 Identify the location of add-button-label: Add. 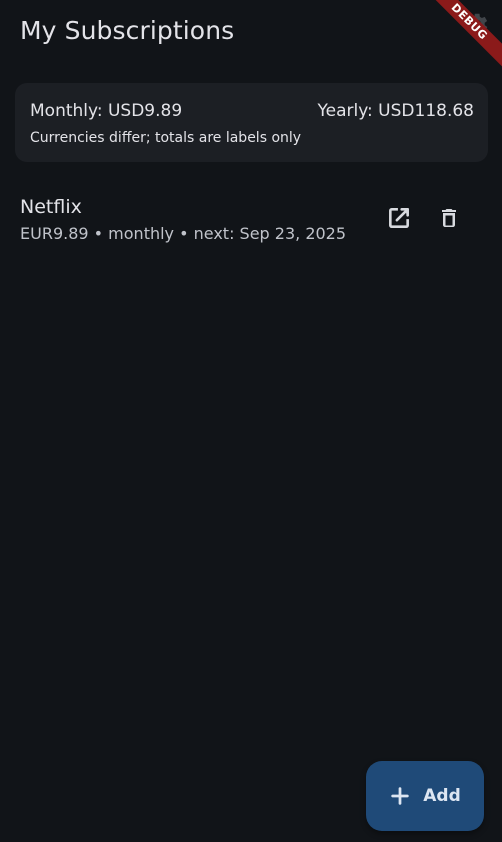
(442, 796).